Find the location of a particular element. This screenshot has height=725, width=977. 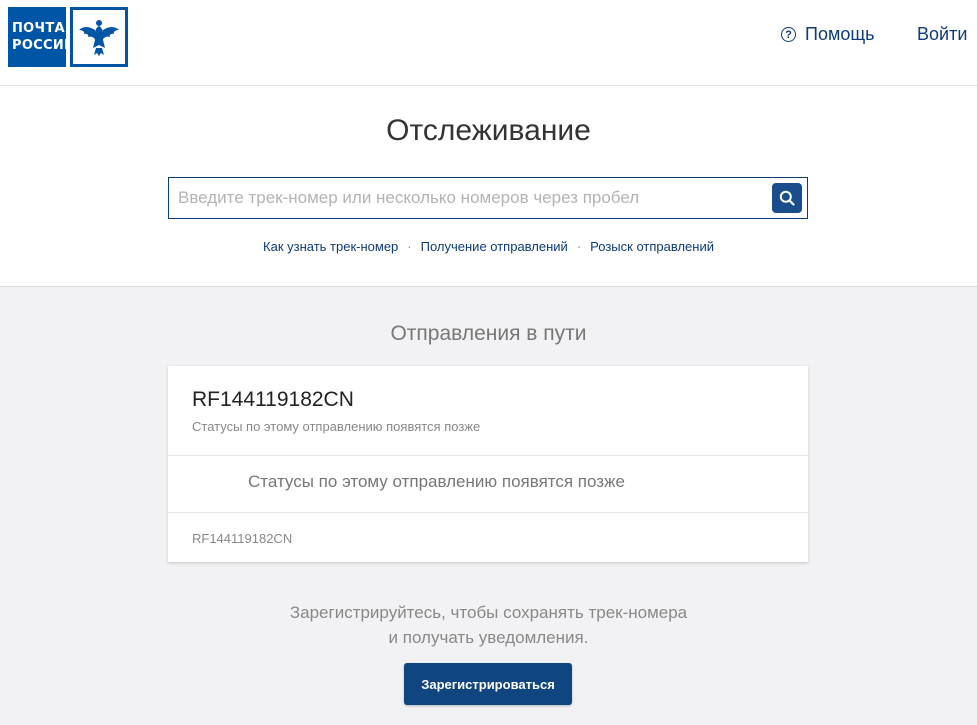

how-to-find-track-link: Как узнать трек-номер is located at coordinates (330, 246).